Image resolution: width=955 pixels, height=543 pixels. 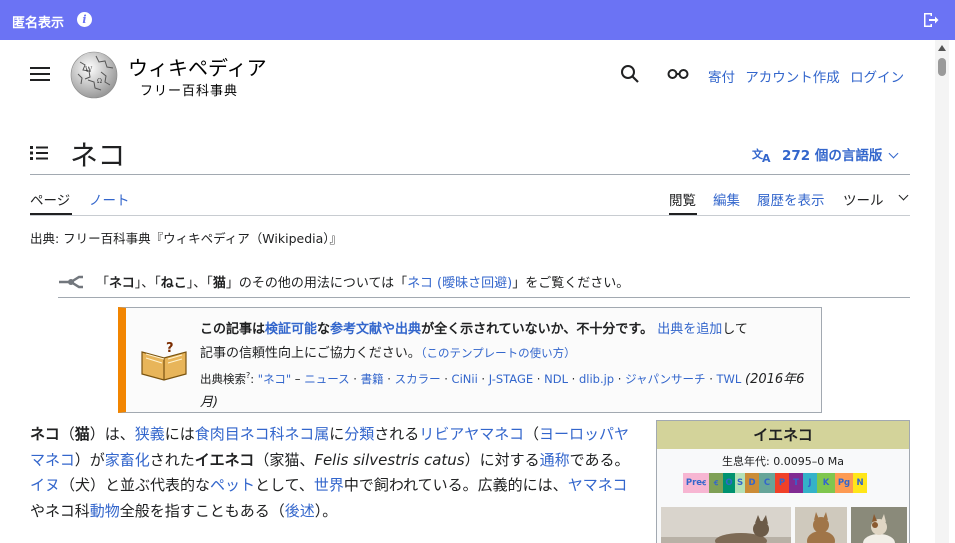 I want to click on donate-link: 寄付, so click(x=721, y=78).